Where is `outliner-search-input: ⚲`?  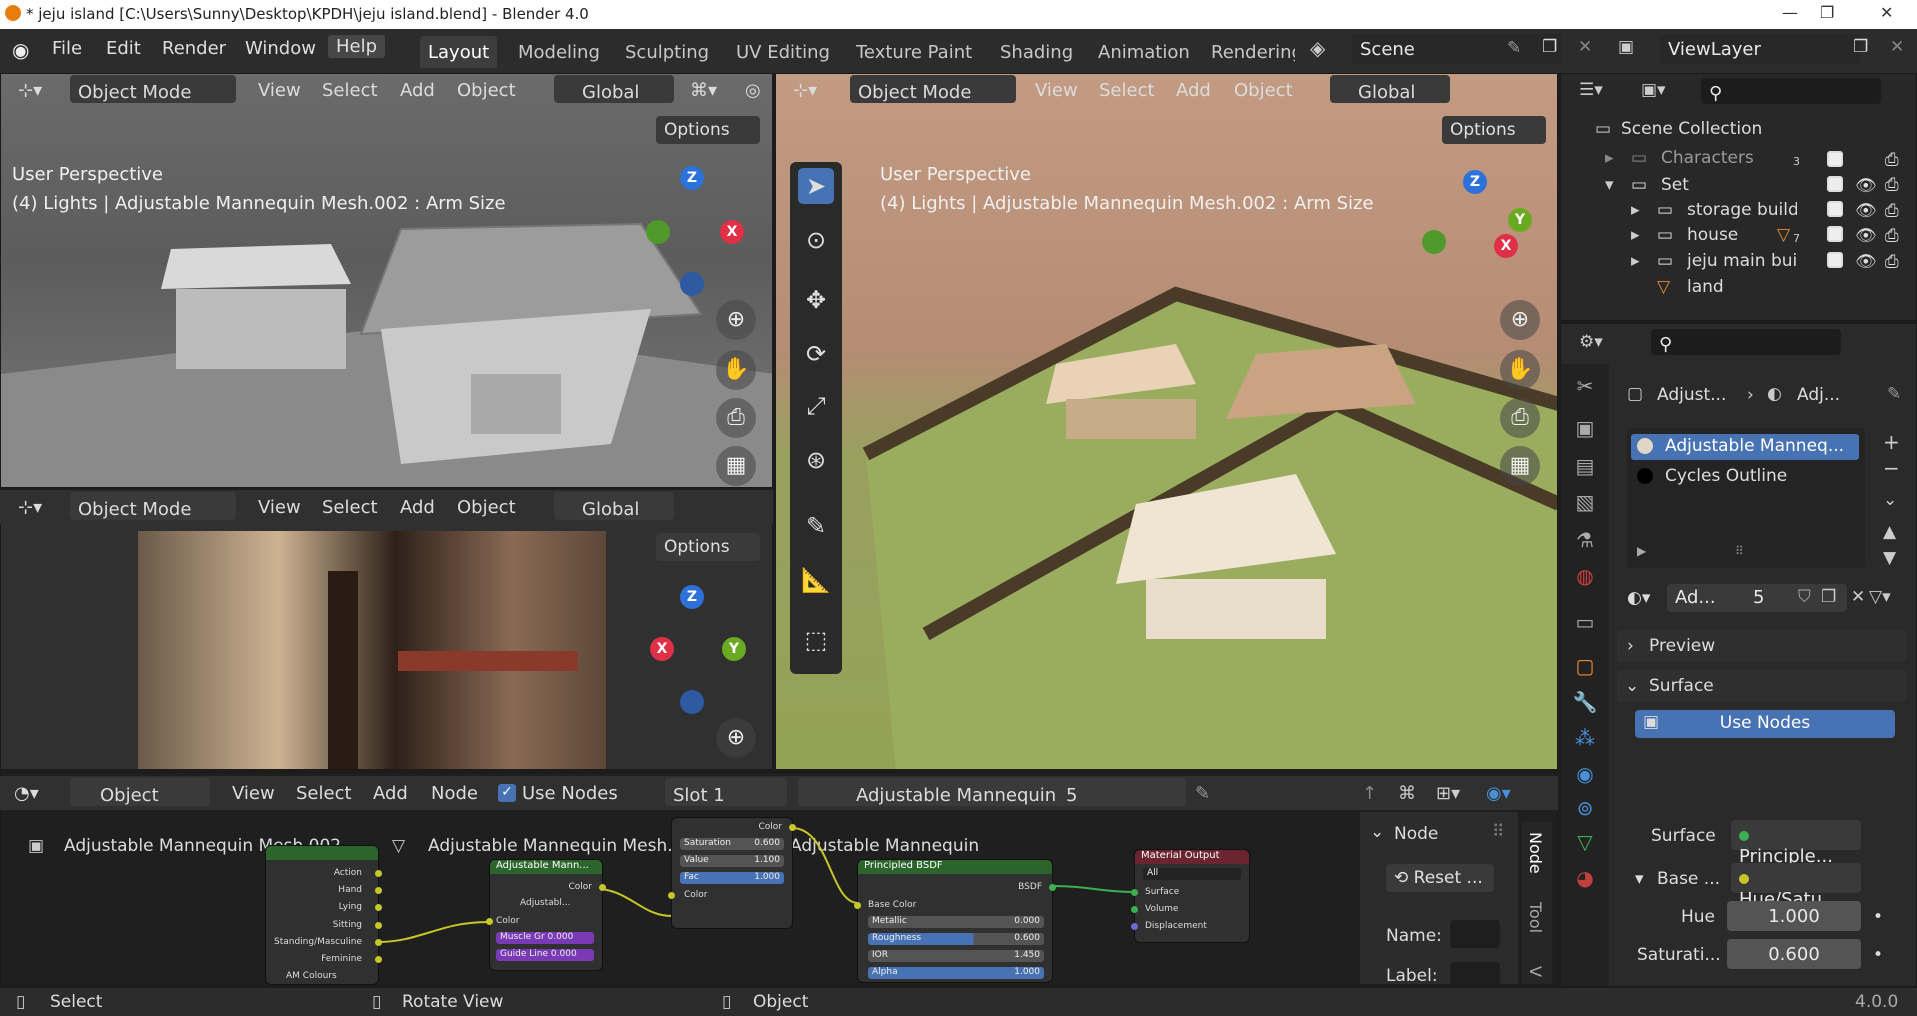
outliner-search-input: ⚲ is located at coordinates (1791, 91).